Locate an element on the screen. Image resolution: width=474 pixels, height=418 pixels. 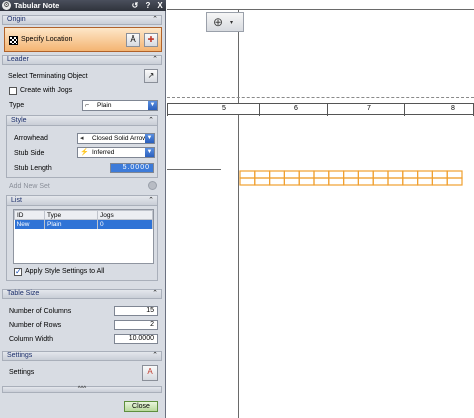
number-of-columns-input: 15 is located at coordinates (136, 311).